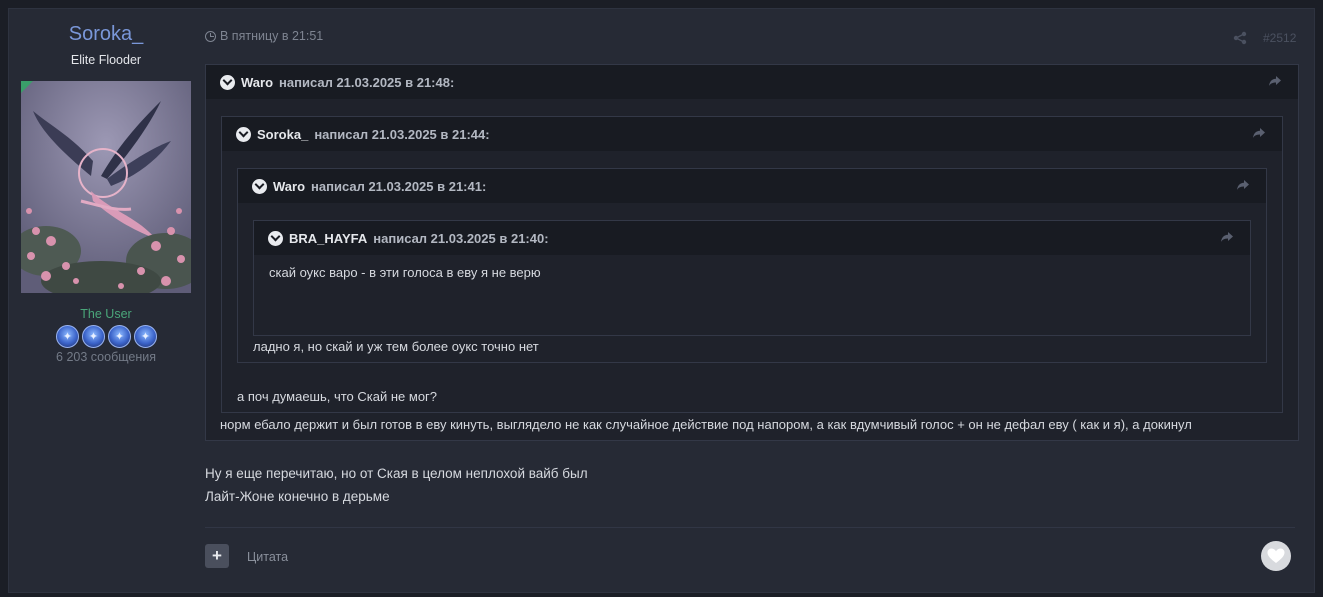 This screenshot has width=1323, height=597. Describe the element at coordinates (297, 496) in the screenshot. I see `post-body-line: Лайт-Жоне конечно в дерьме` at that location.